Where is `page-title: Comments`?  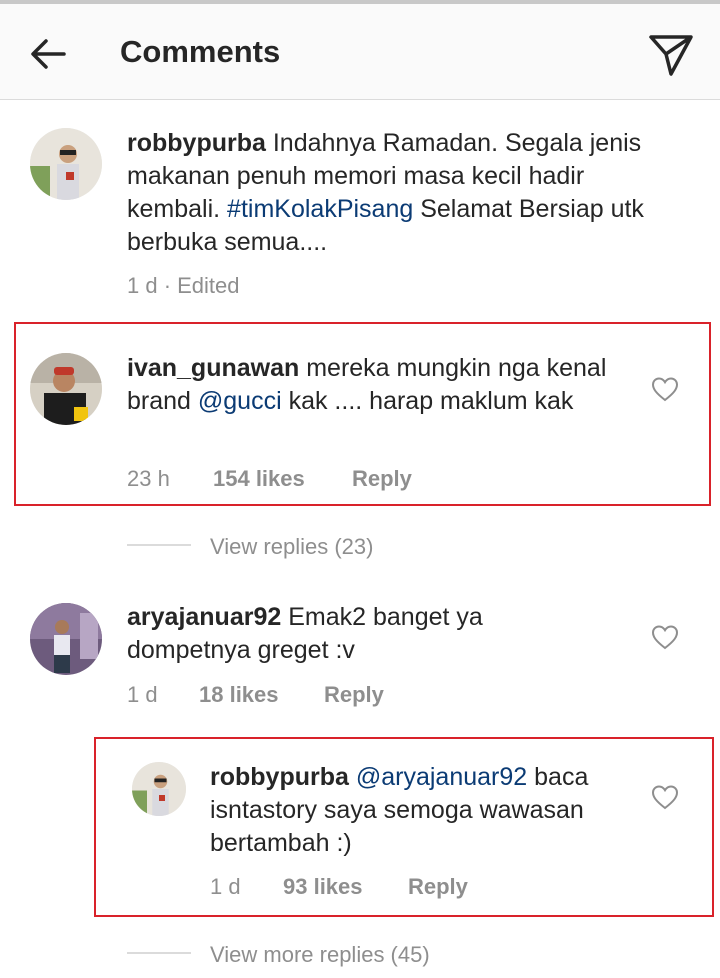
page-title: Comments is located at coordinates (200, 51).